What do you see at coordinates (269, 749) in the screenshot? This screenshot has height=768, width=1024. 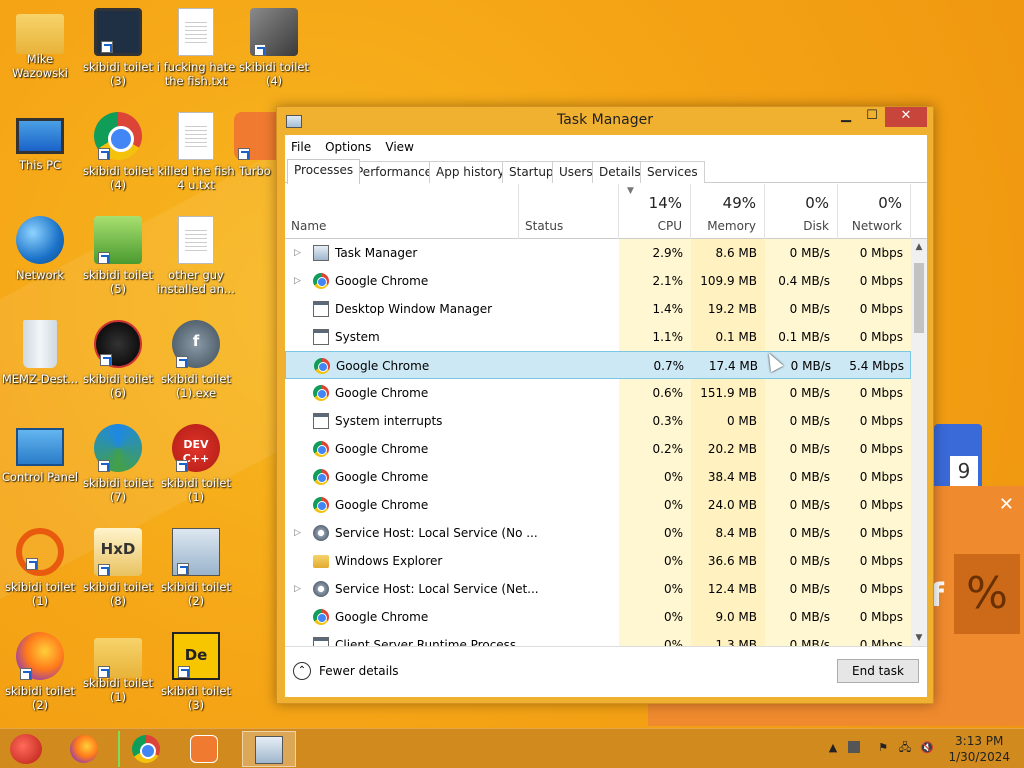 I see `taskbar-task-manager` at bounding box center [269, 749].